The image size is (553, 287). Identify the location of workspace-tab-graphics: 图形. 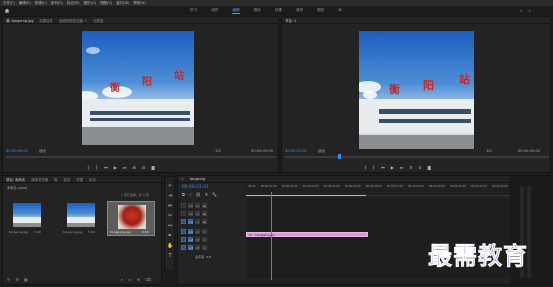
(320, 11).